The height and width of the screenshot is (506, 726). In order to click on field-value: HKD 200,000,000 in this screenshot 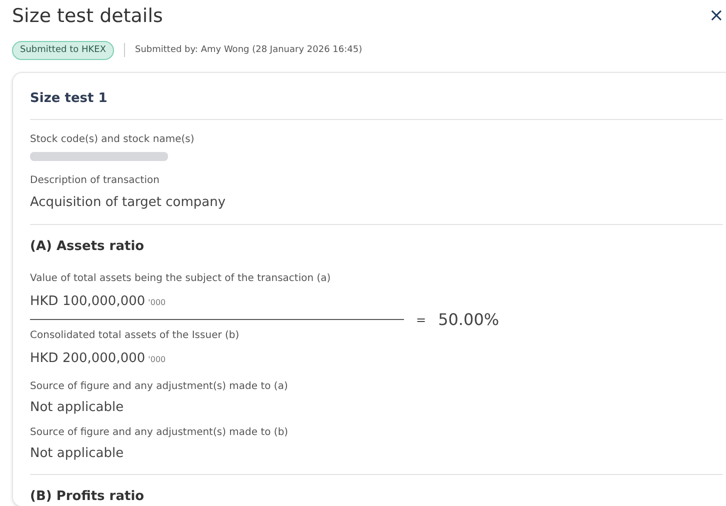, I will do `click(88, 359)`.